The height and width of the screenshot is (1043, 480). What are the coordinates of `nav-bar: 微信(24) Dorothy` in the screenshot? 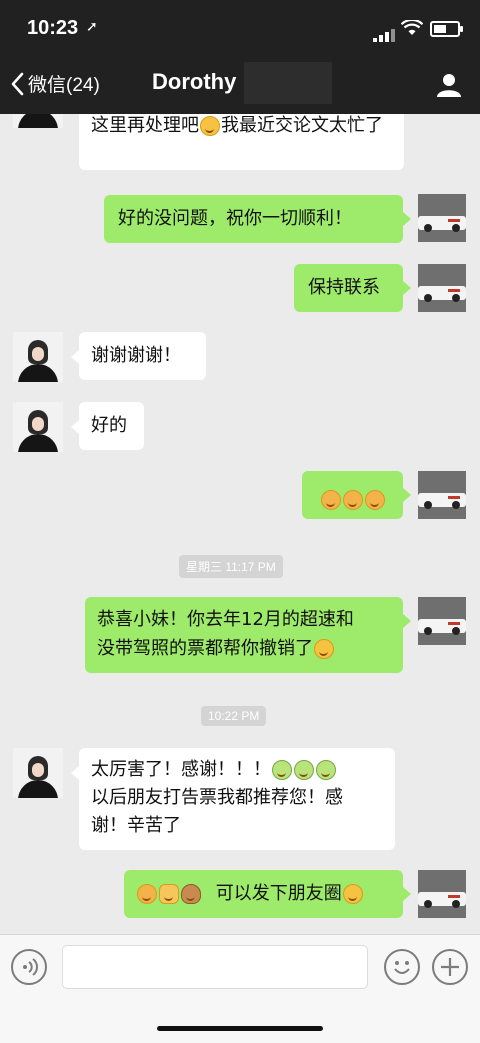 It's located at (240, 86).